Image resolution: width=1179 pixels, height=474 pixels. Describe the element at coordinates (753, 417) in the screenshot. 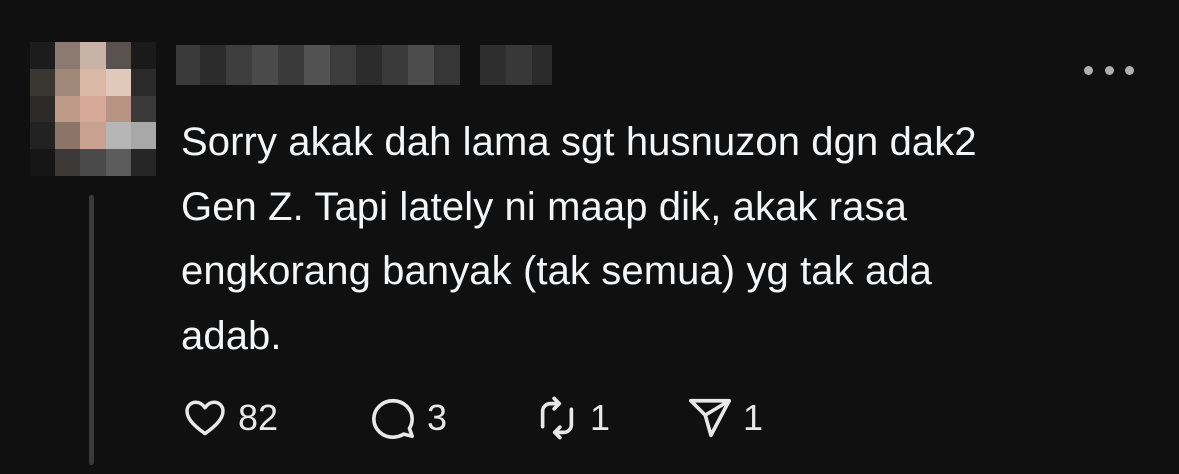

I see `share-count: 1` at that location.